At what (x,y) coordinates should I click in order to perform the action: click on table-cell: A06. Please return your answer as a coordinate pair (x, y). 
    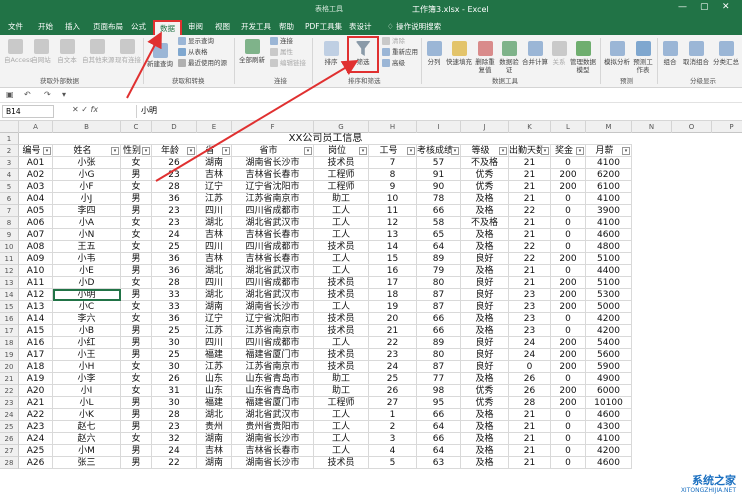
    Looking at the image, I should click on (36, 223).